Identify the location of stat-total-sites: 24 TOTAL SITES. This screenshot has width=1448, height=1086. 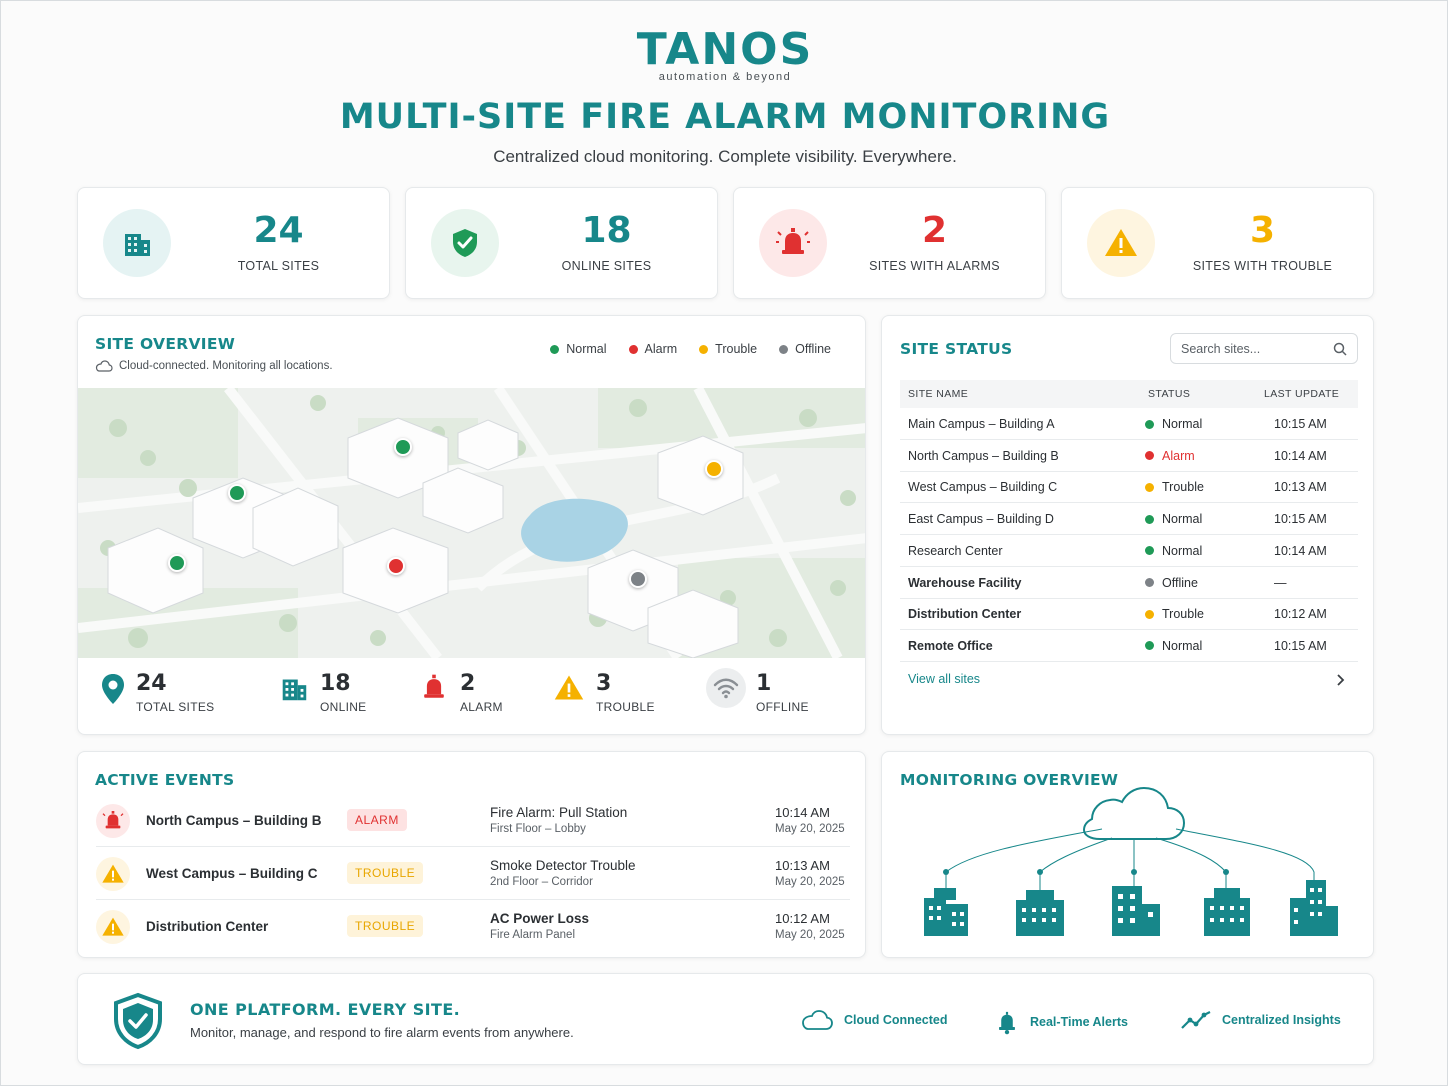
(157, 693).